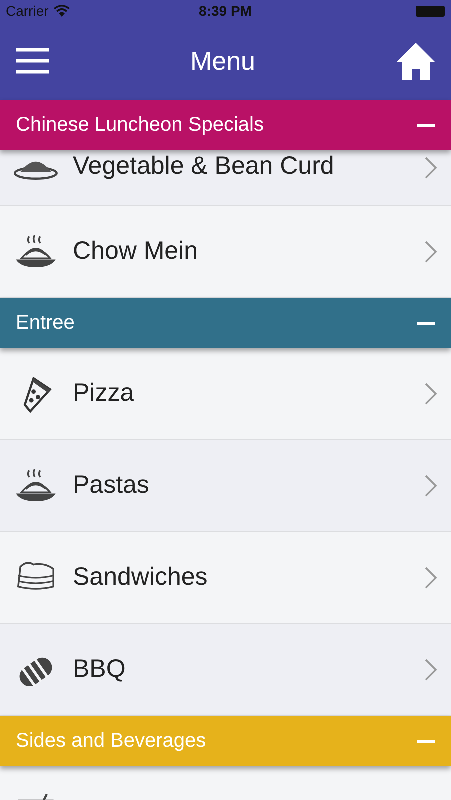 The width and height of the screenshot is (451, 800). What do you see at coordinates (430, 11) in the screenshot?
I see `battery-icon` at bounding box center [430, 11].